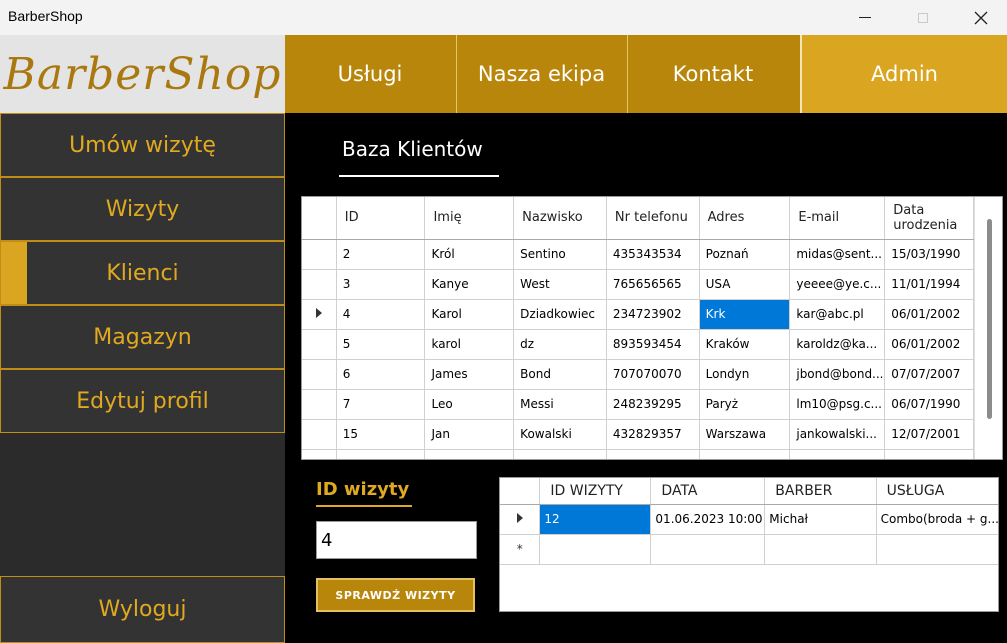 This screenshot has height=643, width=1007. What do you see at coordinates (469, 254) in the screenshot?
I see `table-cell: Król` at bounding box center [469, 254].